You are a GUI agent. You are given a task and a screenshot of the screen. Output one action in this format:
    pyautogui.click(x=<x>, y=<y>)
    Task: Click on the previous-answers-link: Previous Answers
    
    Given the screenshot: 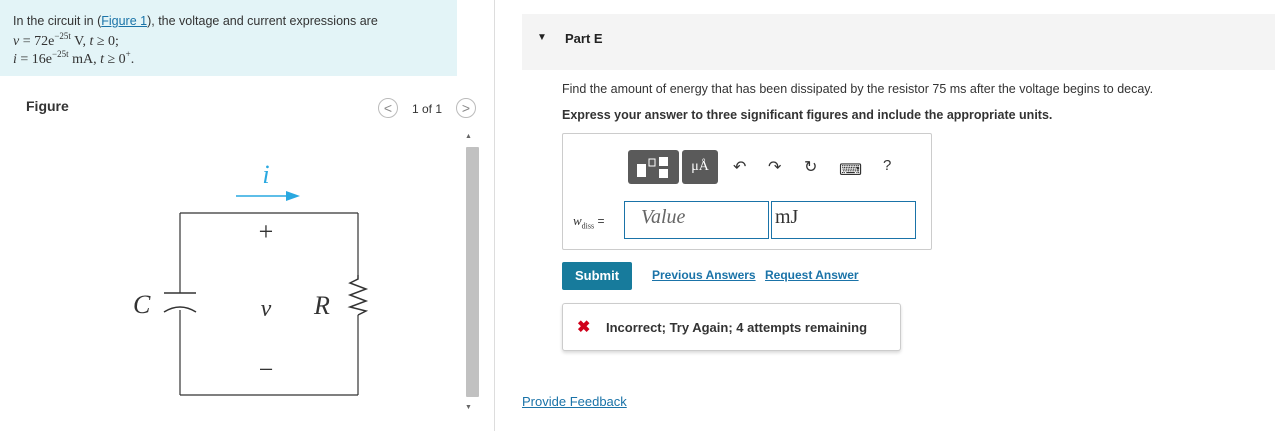 What is the action you would take?
    pyautogui.click(x=704, y=275)
    